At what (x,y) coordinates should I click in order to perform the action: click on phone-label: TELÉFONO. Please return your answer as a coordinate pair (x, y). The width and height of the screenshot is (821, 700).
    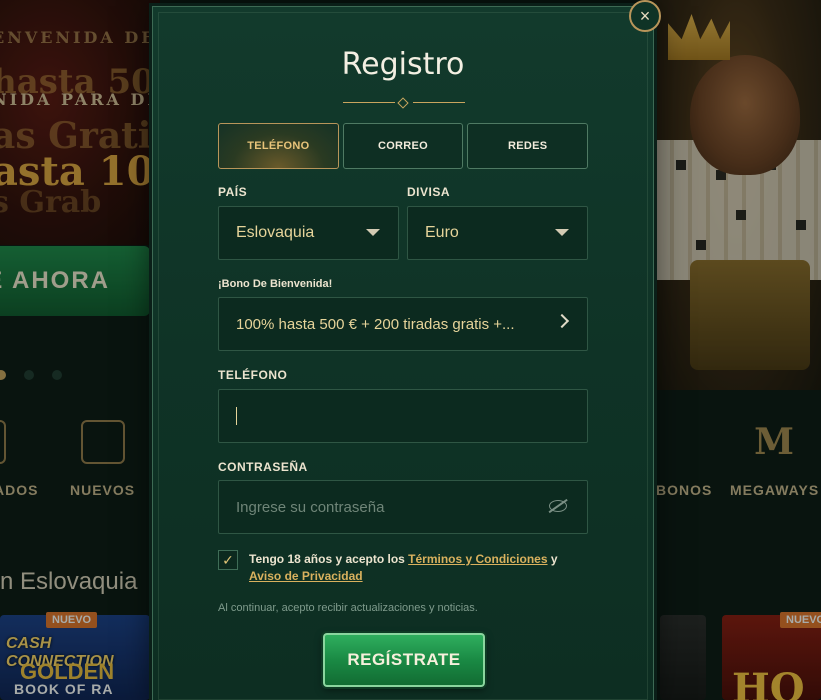
    Looking at the image, I should click on (253, 375).